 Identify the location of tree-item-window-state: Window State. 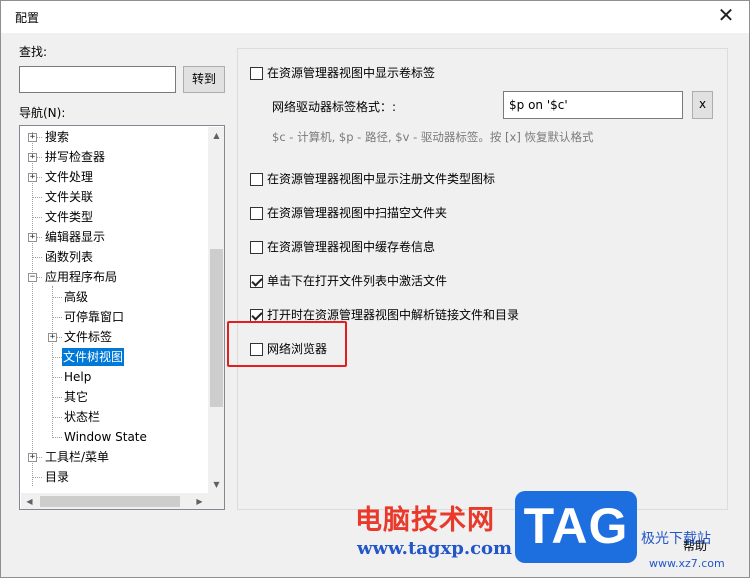
(105, 437).